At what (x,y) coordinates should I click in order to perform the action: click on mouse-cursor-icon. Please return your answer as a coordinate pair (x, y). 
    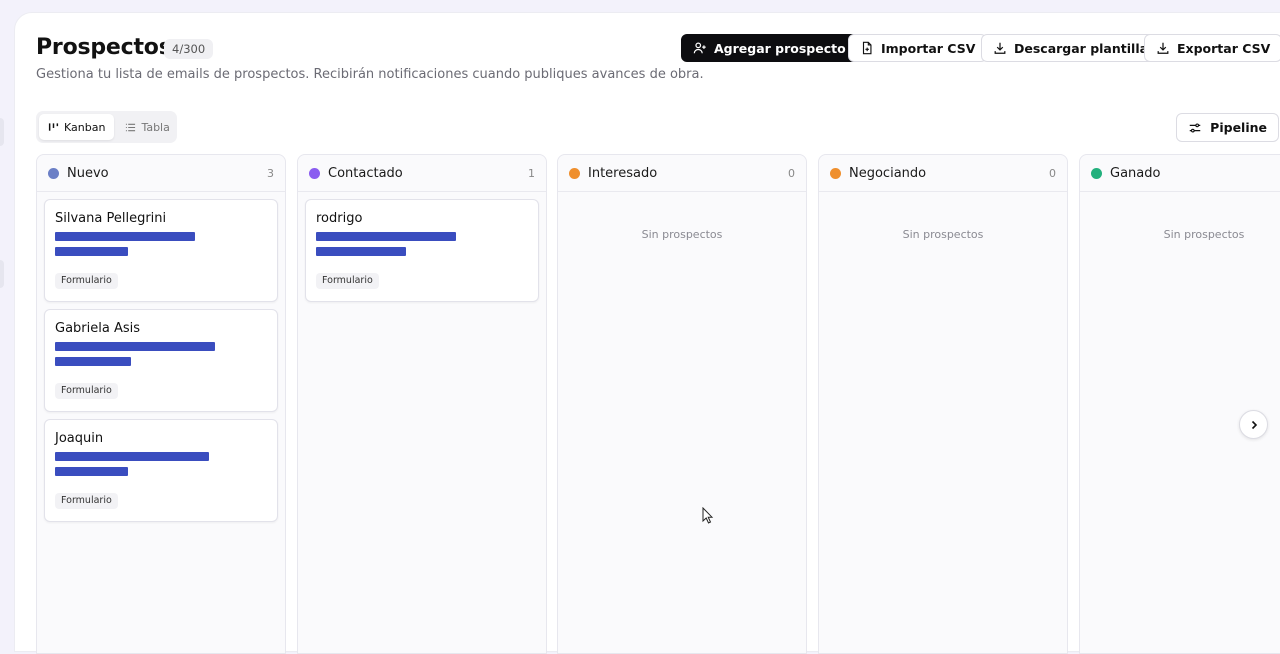
    Looking at the image, I should click on (708, 515).